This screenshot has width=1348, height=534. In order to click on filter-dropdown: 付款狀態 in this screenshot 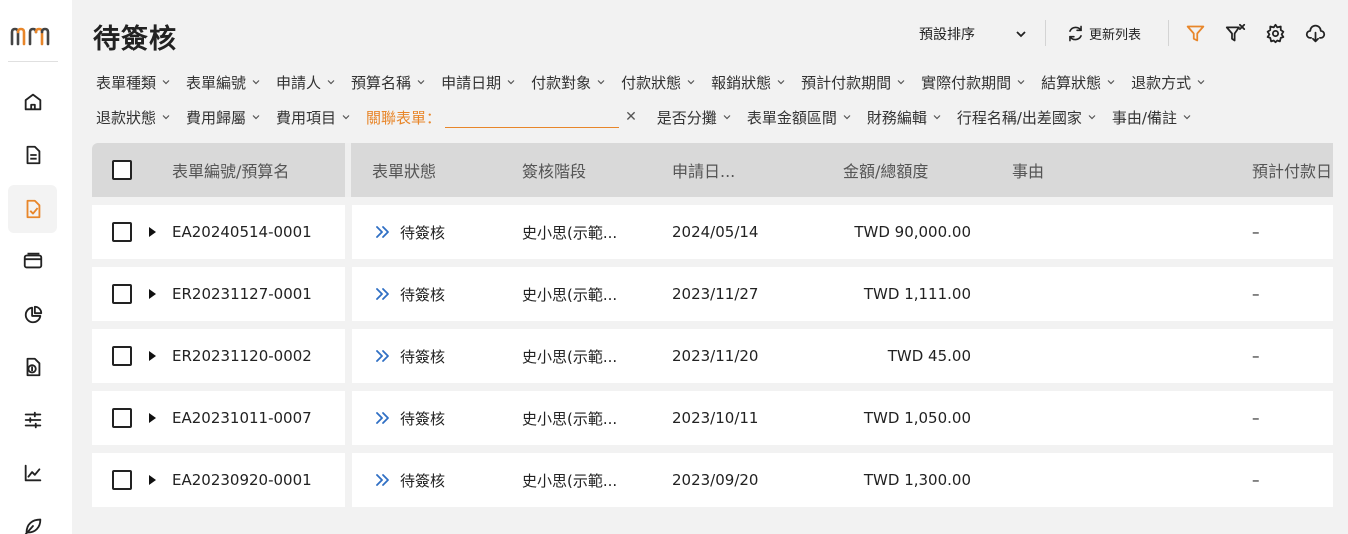, I will do `click(658, 82)`.